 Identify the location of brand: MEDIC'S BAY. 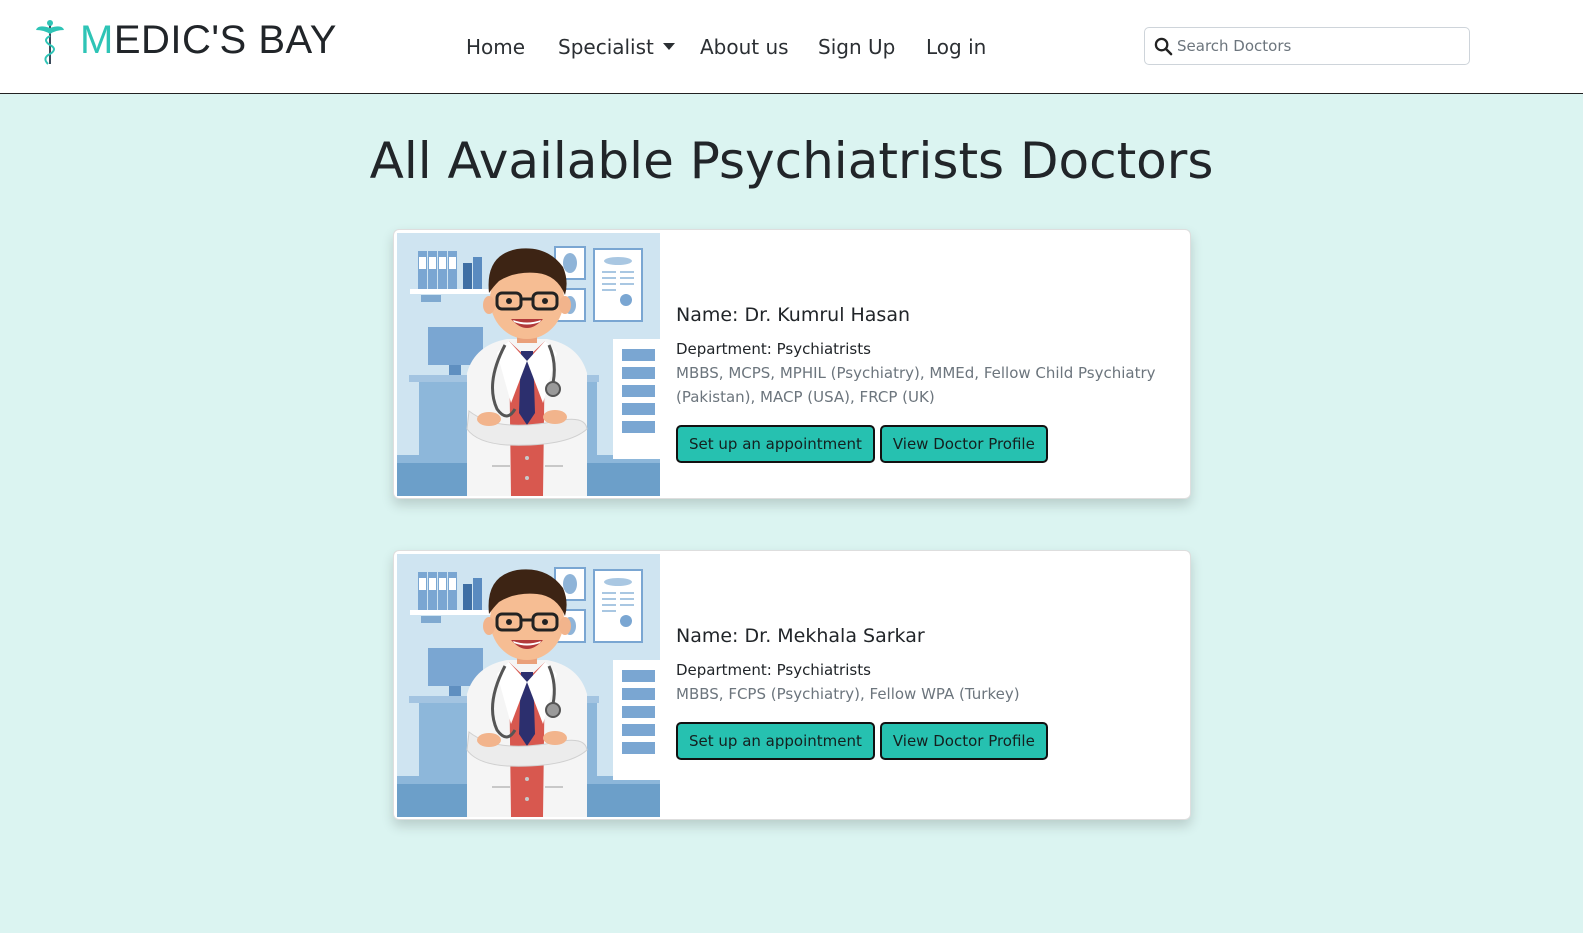
(185, 44).